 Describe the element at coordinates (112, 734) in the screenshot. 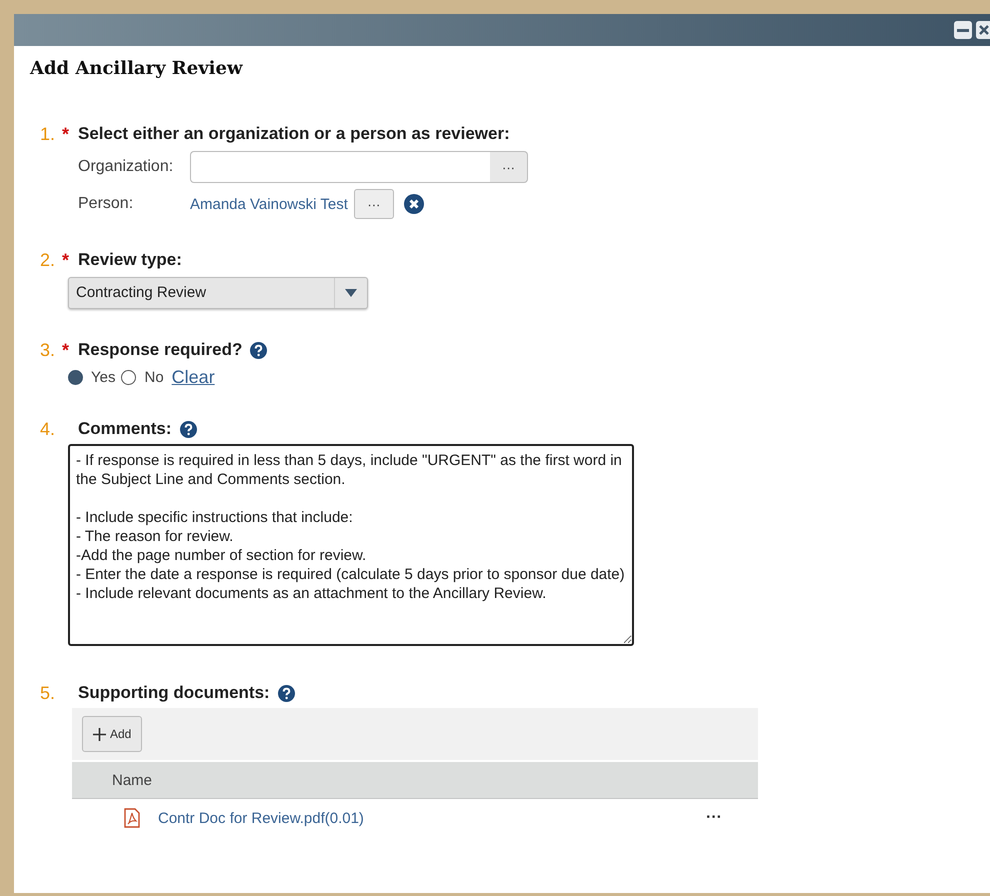

I see `add-button: Add` at that location.